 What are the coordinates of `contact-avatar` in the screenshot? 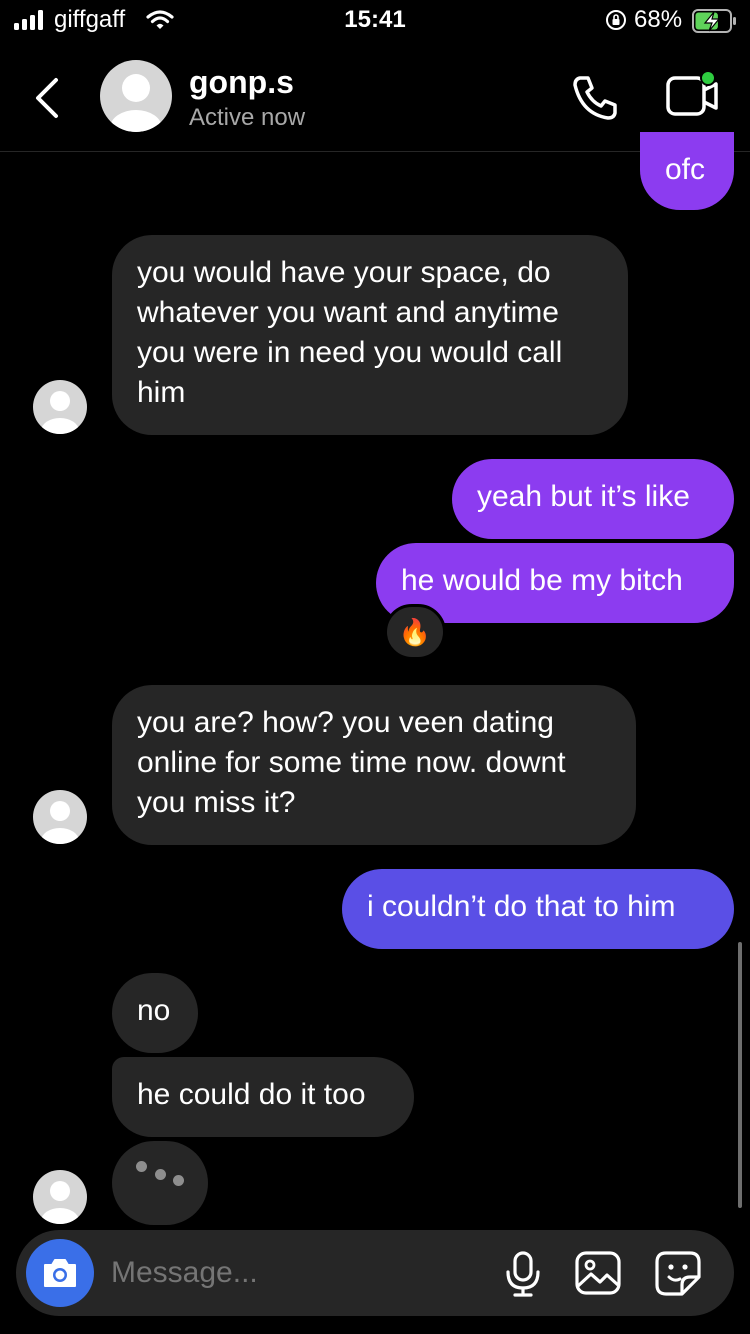 It's located at (136, 96).